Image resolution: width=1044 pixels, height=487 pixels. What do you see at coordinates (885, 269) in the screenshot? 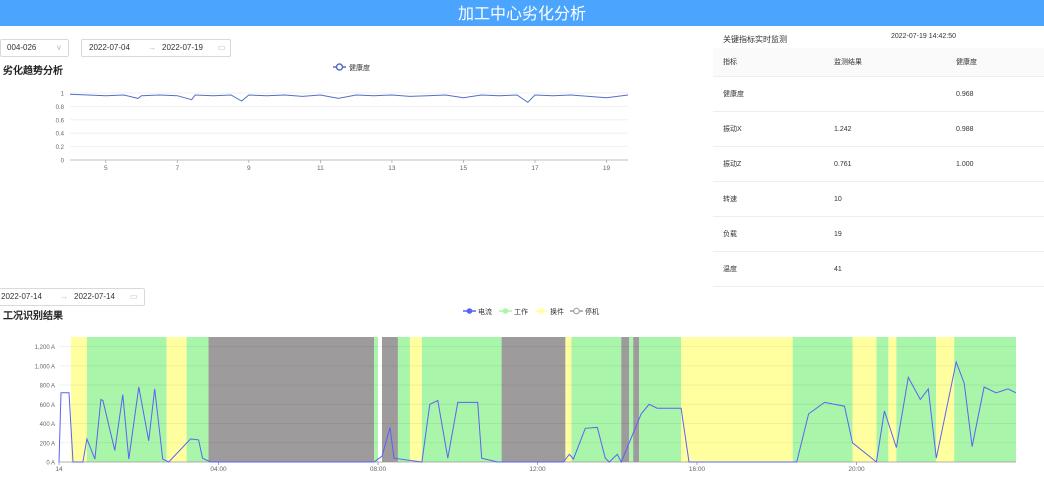
I see `table-cell: 41` at bounding box center [885, 269].